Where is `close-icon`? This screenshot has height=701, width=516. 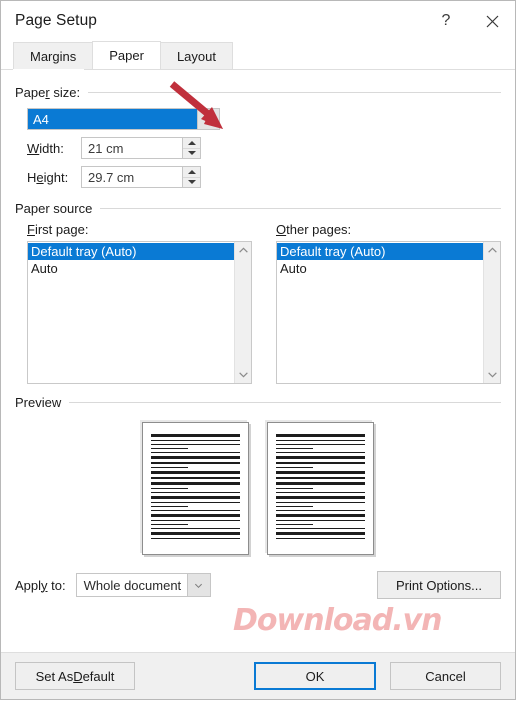
close-icon is located at coordinates (492, 21).